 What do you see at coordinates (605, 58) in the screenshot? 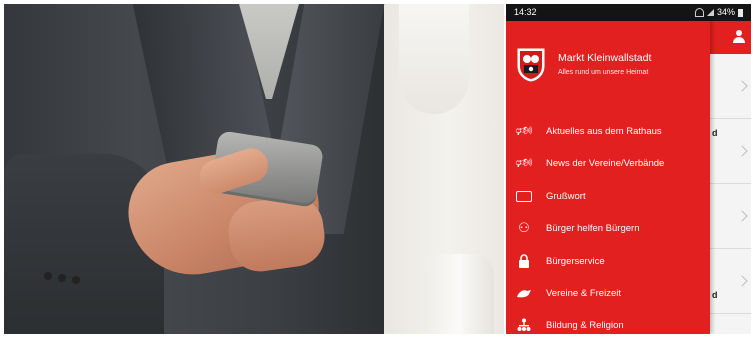
I see `app-title: Markt Kleinwallstadt` at bounding box center [605, 58].